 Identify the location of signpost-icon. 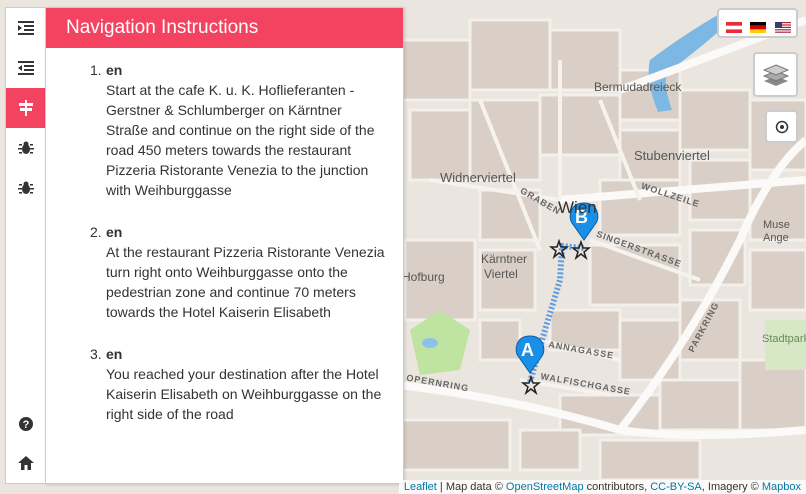
(26, 108).